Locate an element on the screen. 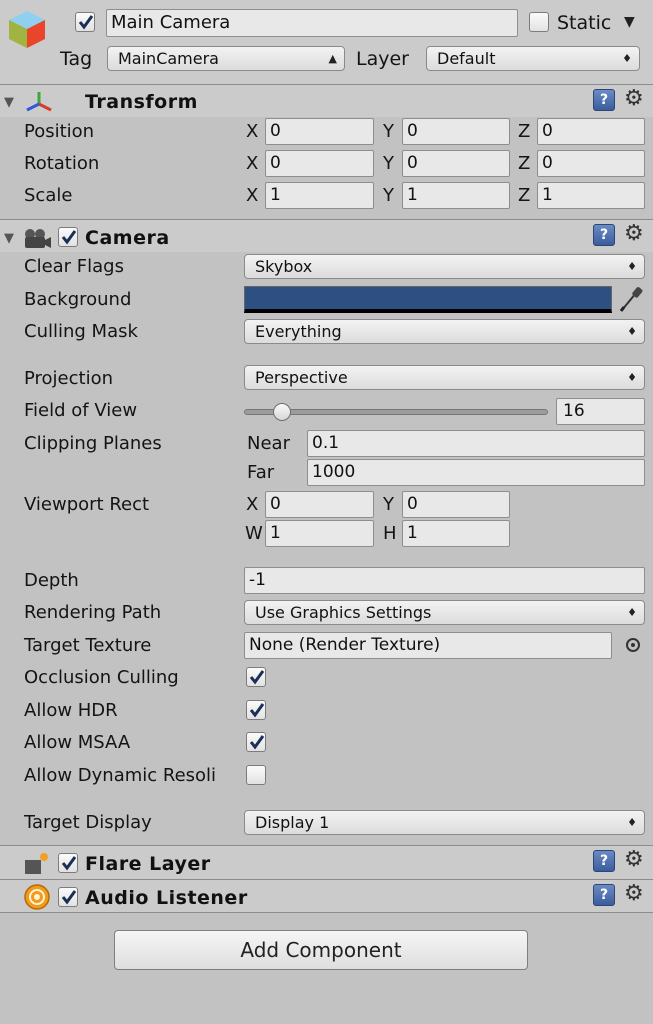 Image resolution: width=653 pixels, height=1024 pixels. rotation-z-field: 0 is located at coordinates (591, 163).